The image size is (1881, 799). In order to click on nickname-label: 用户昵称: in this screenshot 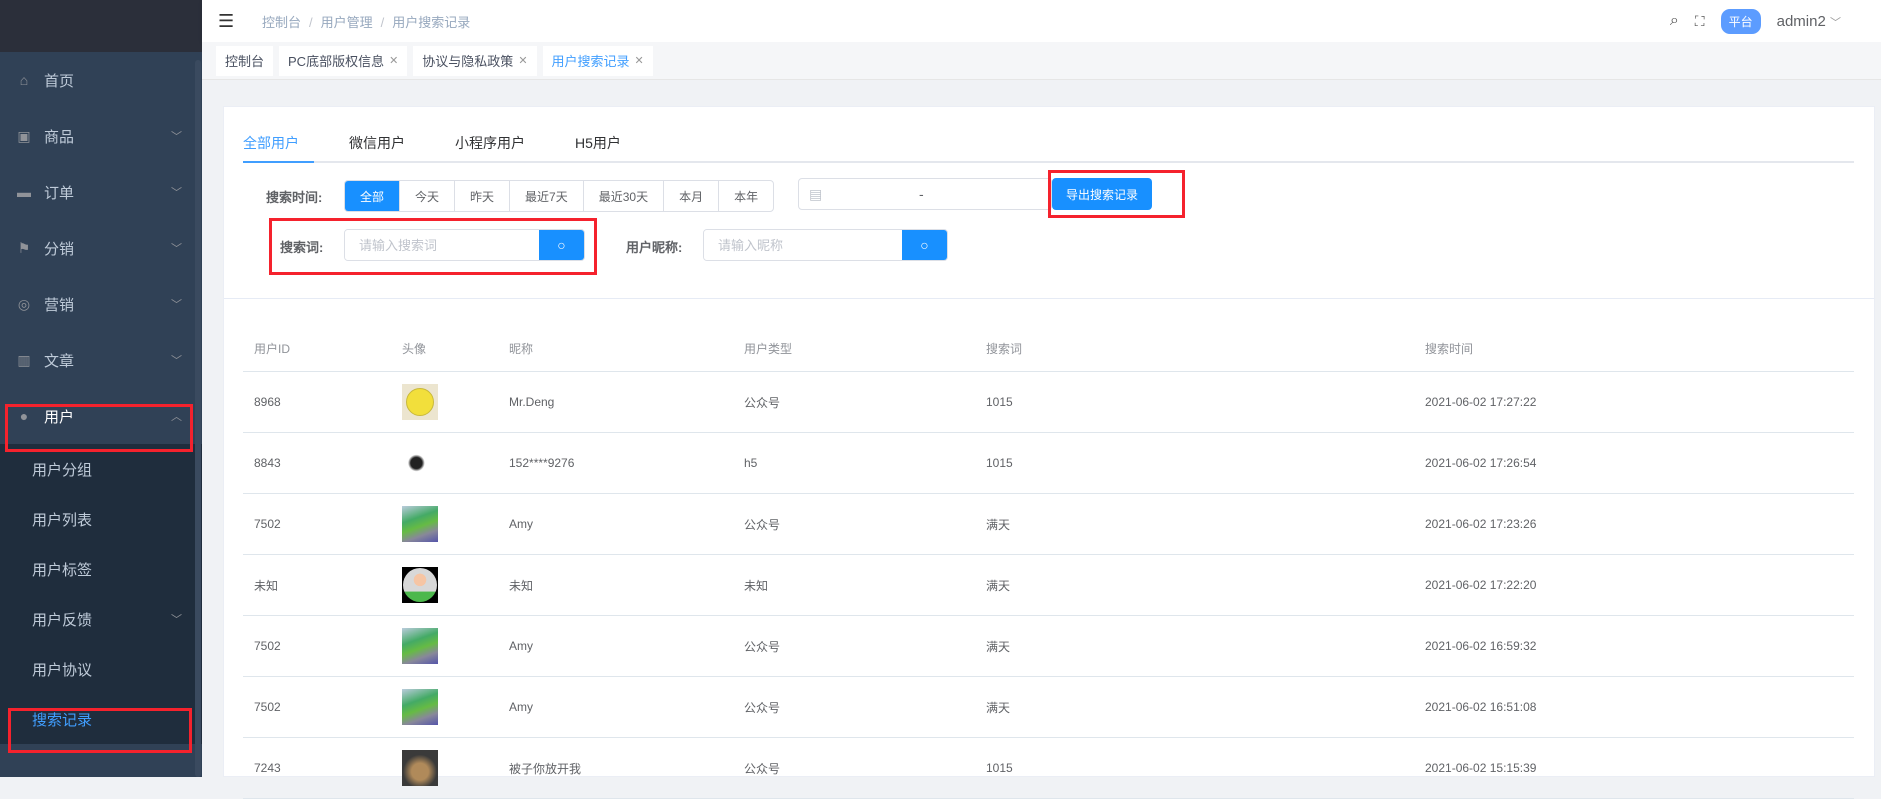, I will do `click(654, 247)`.